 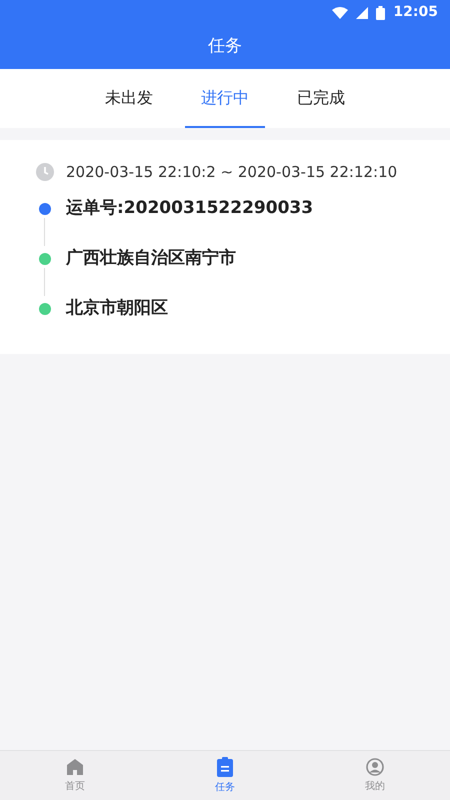 I want to click on tab: 未出发, so click(x=129, y=98).